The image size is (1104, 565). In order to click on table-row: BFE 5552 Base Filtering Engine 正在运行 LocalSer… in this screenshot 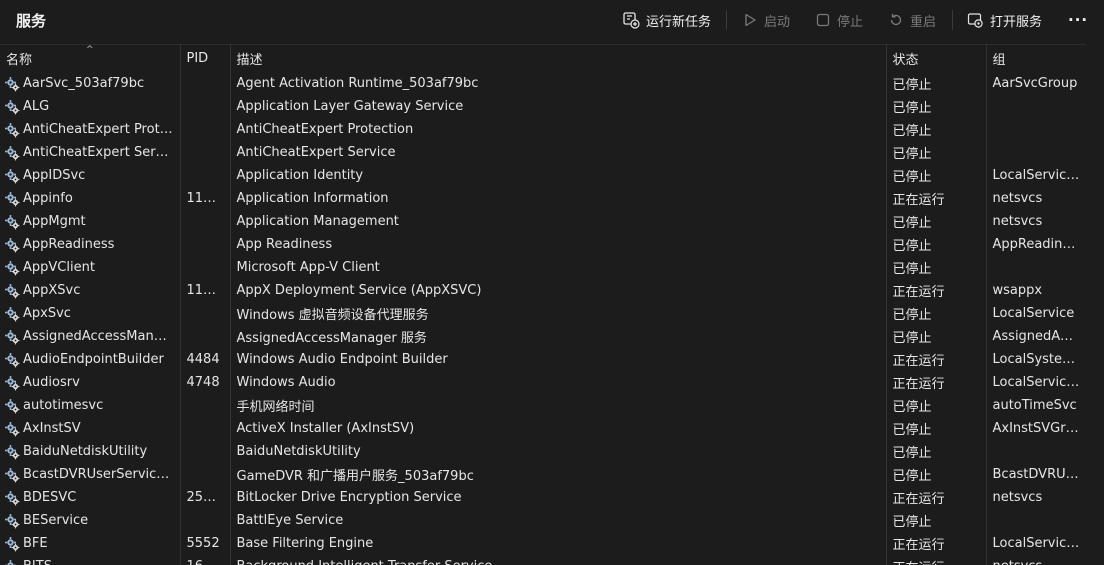, I will do `click(543, 543)`.